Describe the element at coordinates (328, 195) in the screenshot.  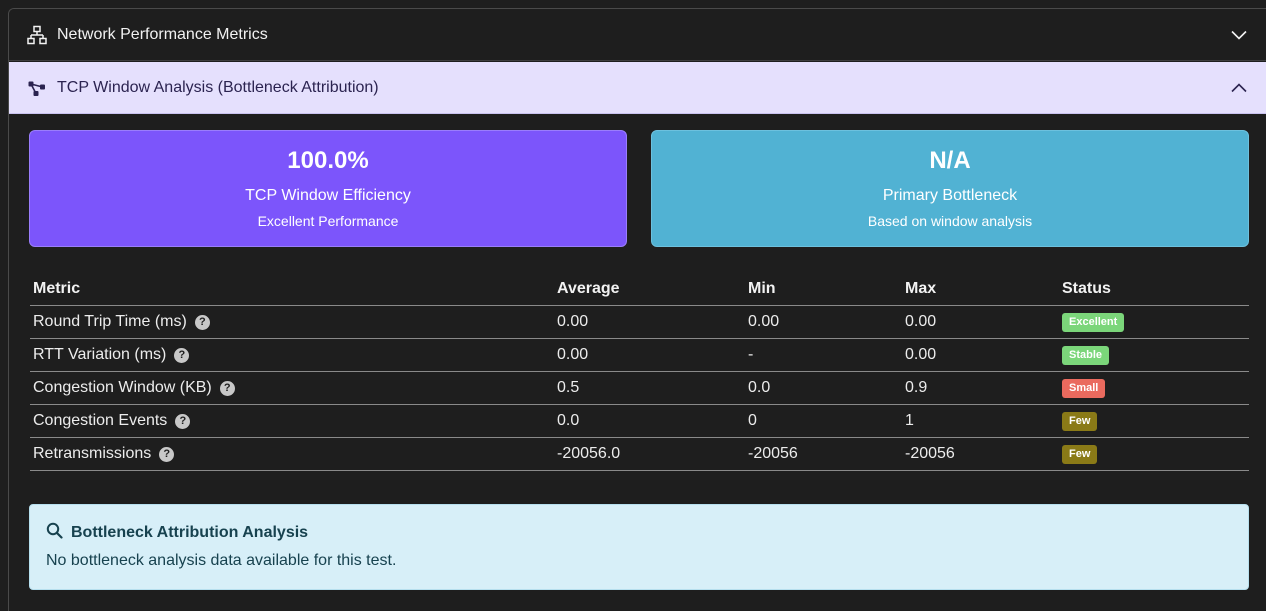
I see `efficiency-label: TCP Window Efficiency` at that location.